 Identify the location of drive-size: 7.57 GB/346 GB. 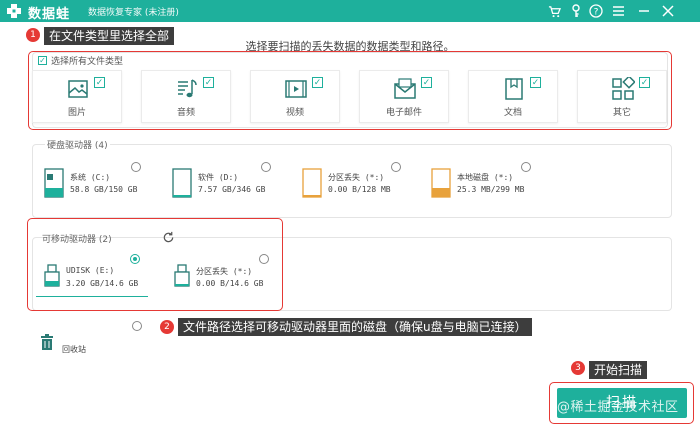
(232, 189).